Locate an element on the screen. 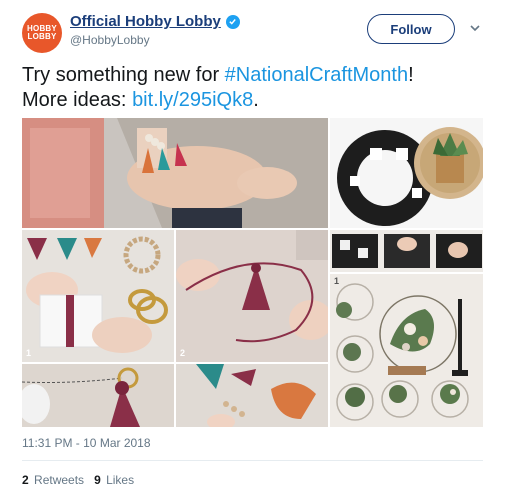 Image resolution: width=505 pixels, height=501 pixels. step-number: 2 is located at coordinates (183, 353).